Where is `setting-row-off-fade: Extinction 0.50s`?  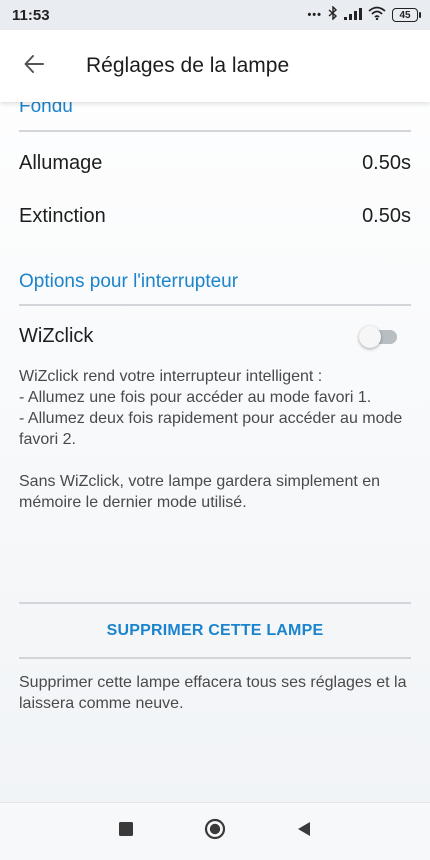
setting-row-off-fade: Extinction 0.50s is located at coordinates (215, 216).